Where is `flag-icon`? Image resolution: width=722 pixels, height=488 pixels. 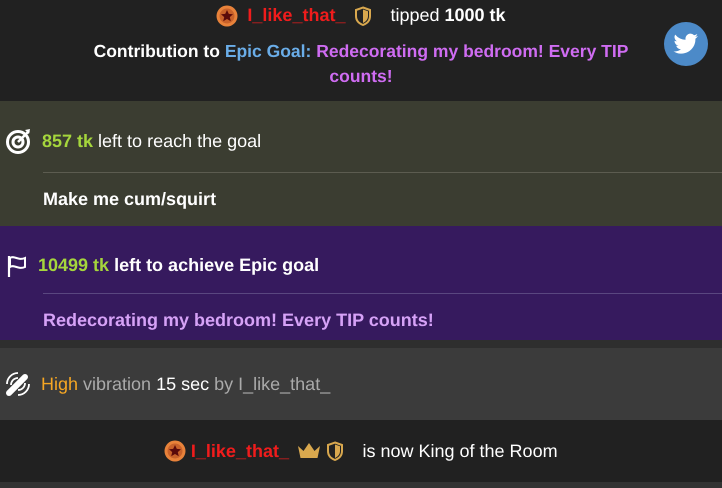
flag-icon is located at coordinates (17, 266).